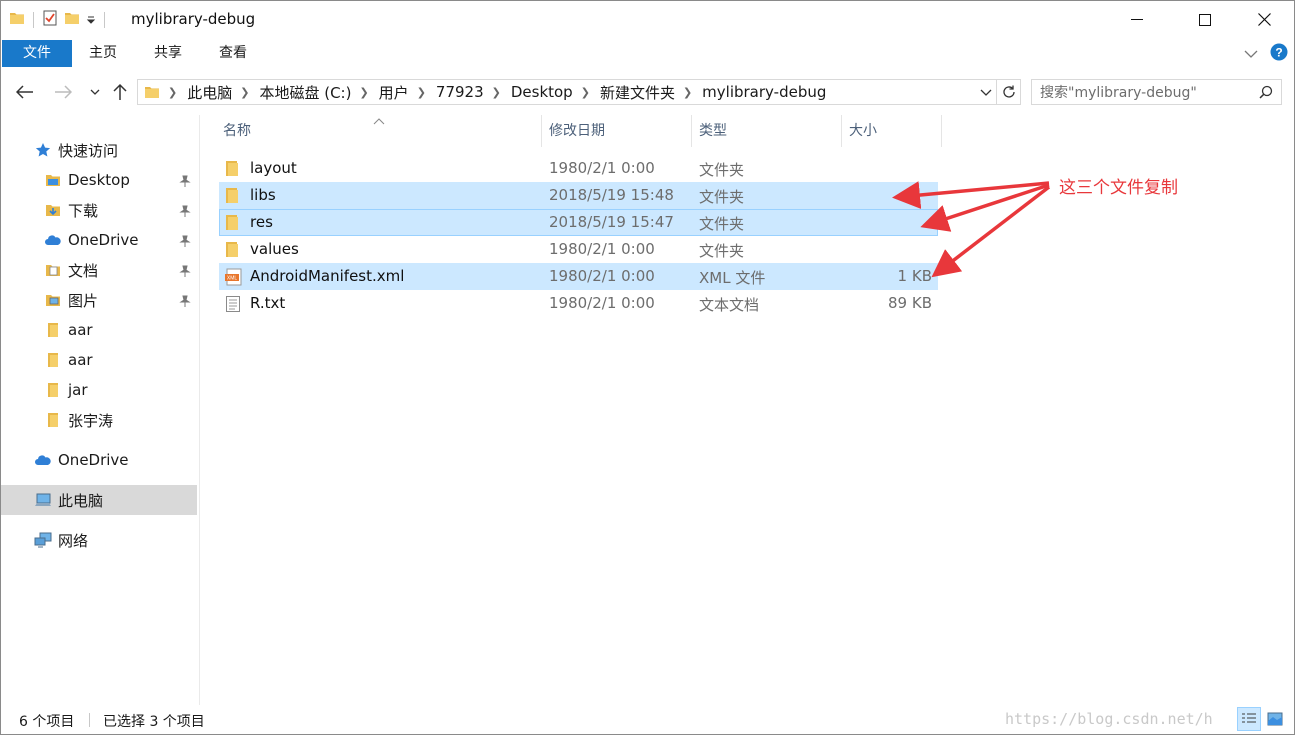 The image size is (1295, 735). Describe the element at coordinates (53, 270) in the screenshot. I see `documents-folder-icon` at that location.